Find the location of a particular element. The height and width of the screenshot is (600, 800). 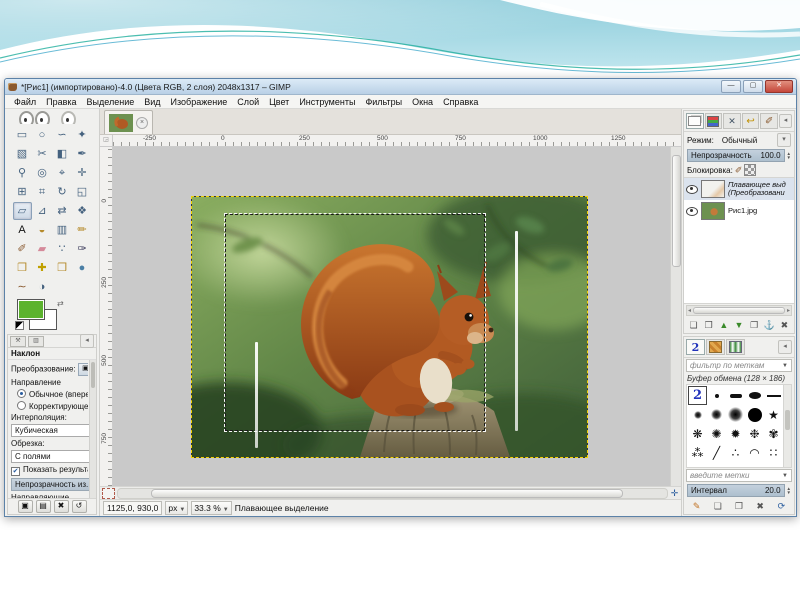

visibility-eye-icon is located at coordinates (692, 211).